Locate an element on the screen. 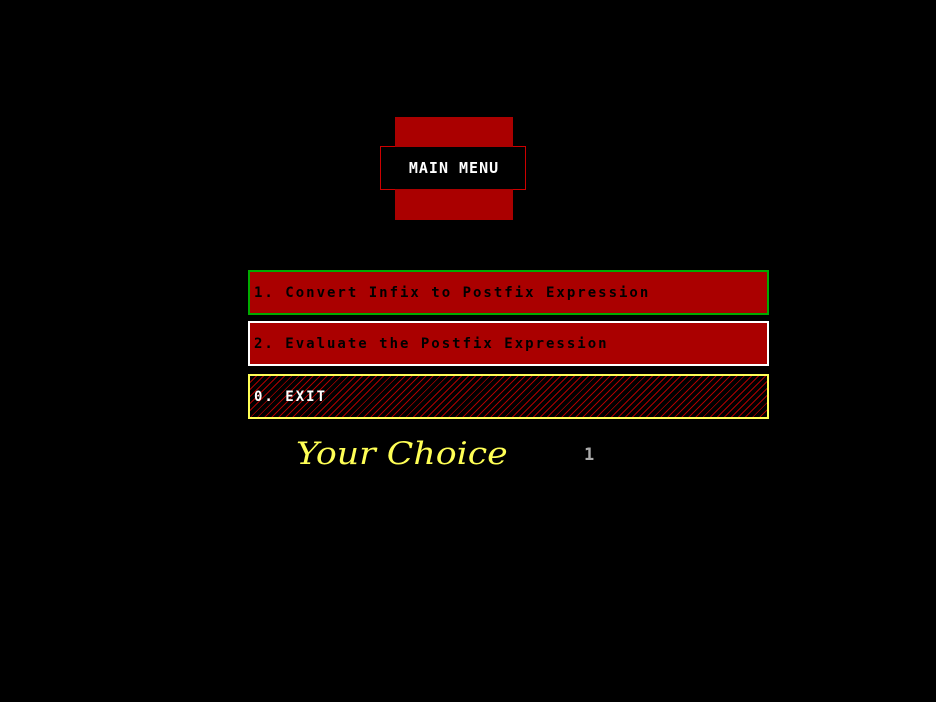 This screenshot has width=936, height=702. menu-item-convert-infix: 1. Convert Infix to Postfix Expression is located at coordinates (508, 292).